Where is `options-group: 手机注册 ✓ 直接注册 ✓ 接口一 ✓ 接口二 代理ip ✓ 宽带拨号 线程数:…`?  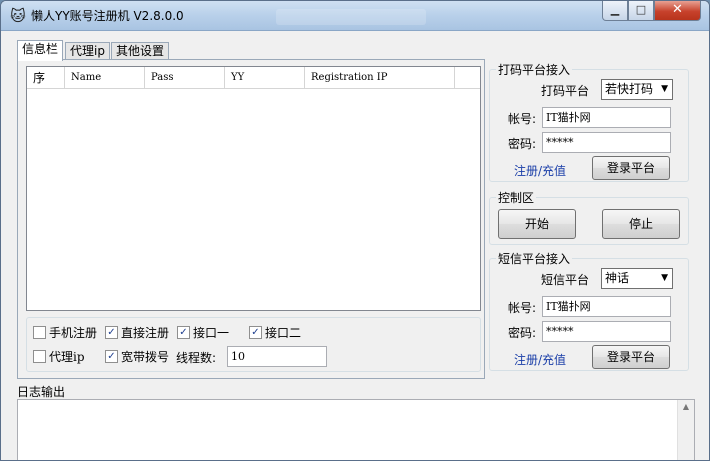
options-group: 手机注册 ✓ 直接注册 ✓ 接口一 ✓ 接口二 代理ip ✓ 宽带拨号 线程数:… is located at coordinates (253, 344).